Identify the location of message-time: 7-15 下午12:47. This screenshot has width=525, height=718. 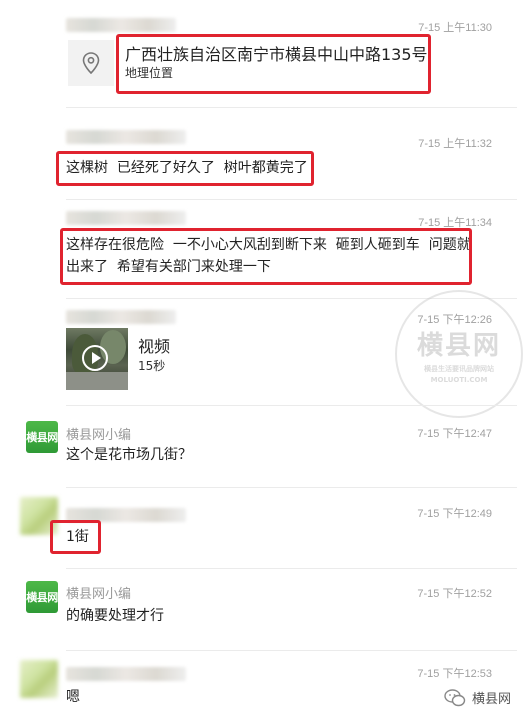
(454, 434).